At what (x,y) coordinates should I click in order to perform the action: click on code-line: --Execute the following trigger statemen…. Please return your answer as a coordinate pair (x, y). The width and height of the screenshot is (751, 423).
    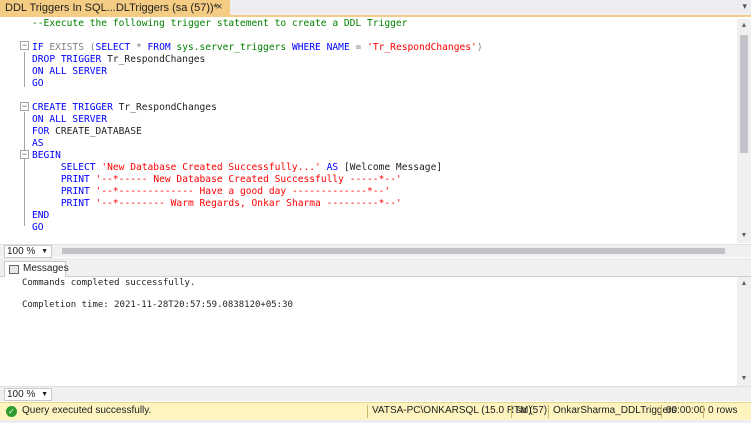
    Looking at the image, I should click on (257, 24).